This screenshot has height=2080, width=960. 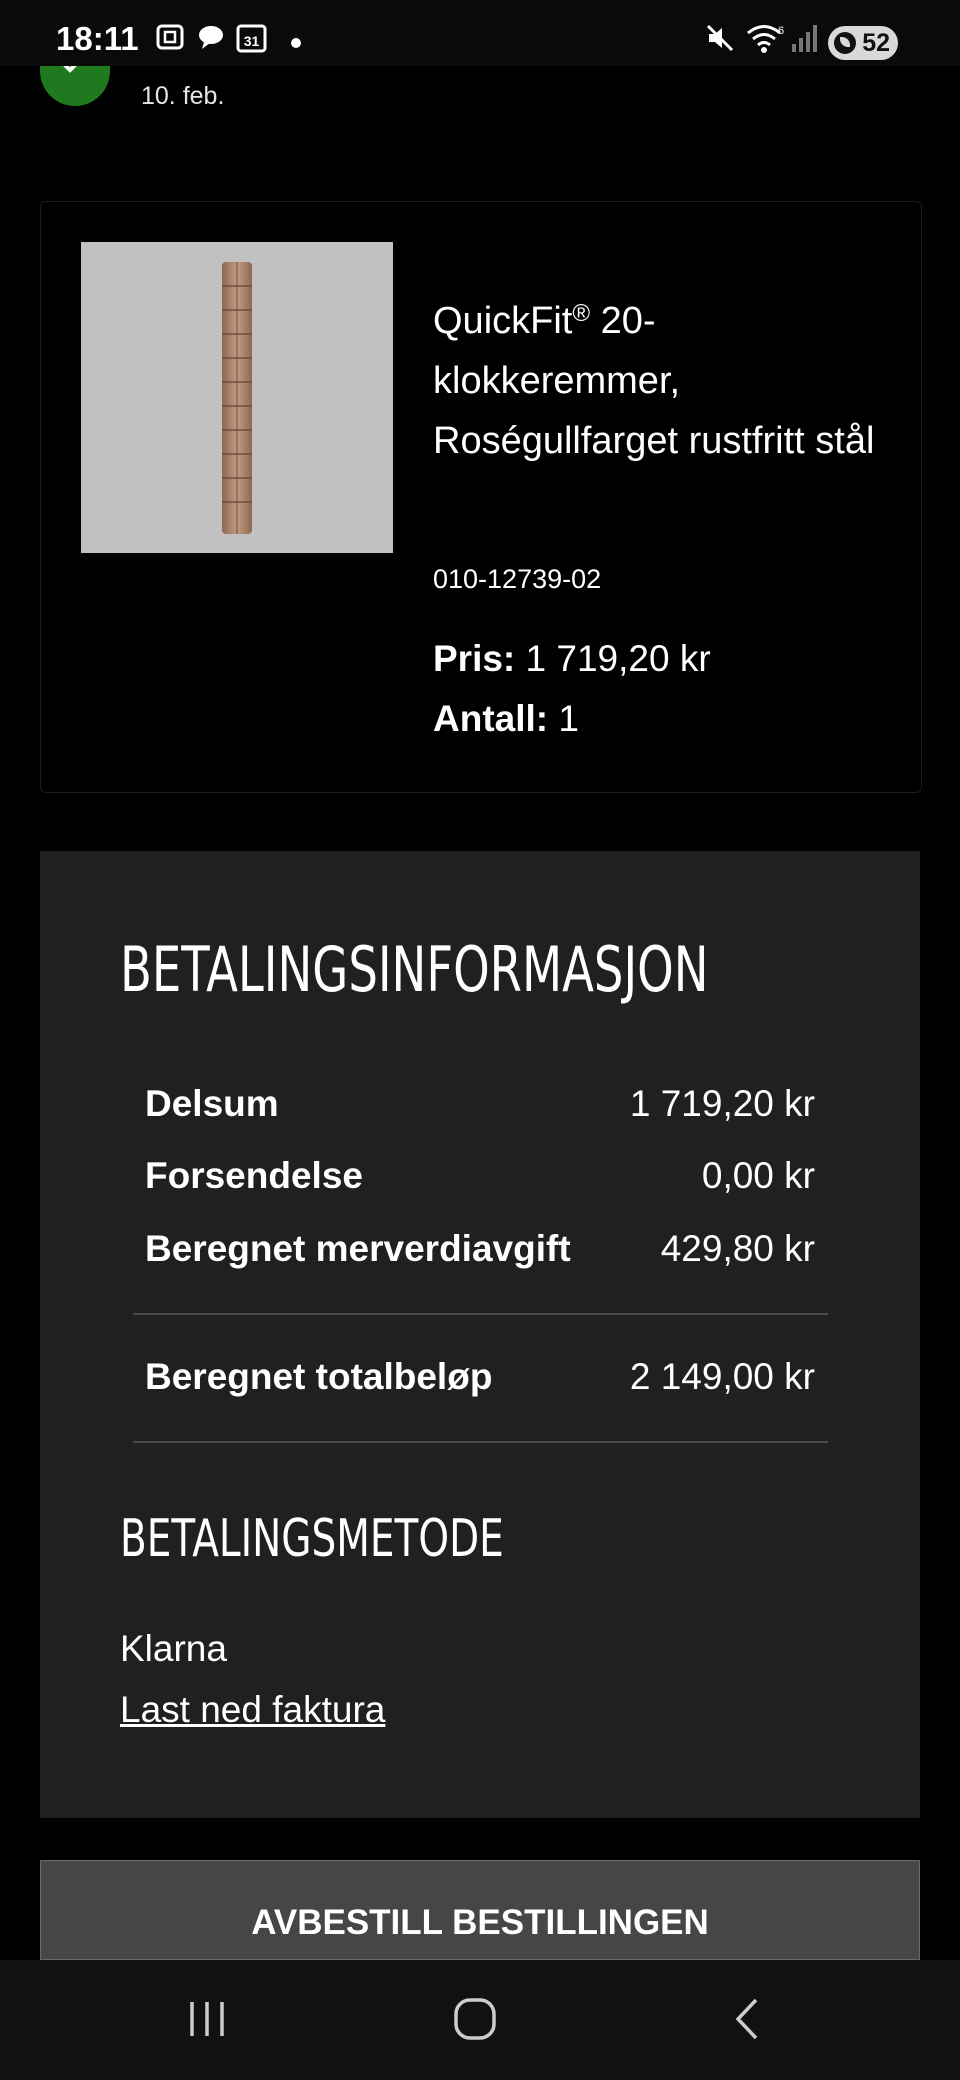 I want to click on recent-apps-icon, so click(x=208, y=2021).